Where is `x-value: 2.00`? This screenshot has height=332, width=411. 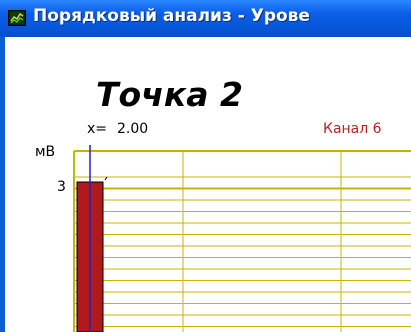
x-value: 2.00 is located at coordinates (133, 129).